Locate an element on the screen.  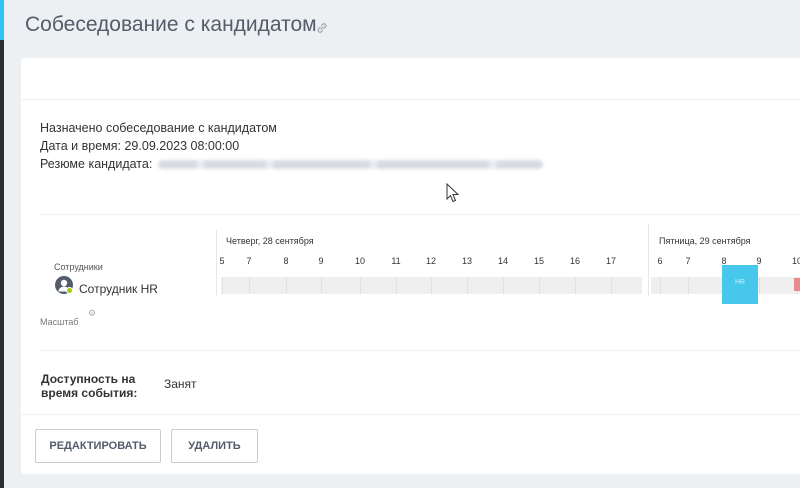
resume-label: Резюме кандидата: is located at coordinates (96, 164).